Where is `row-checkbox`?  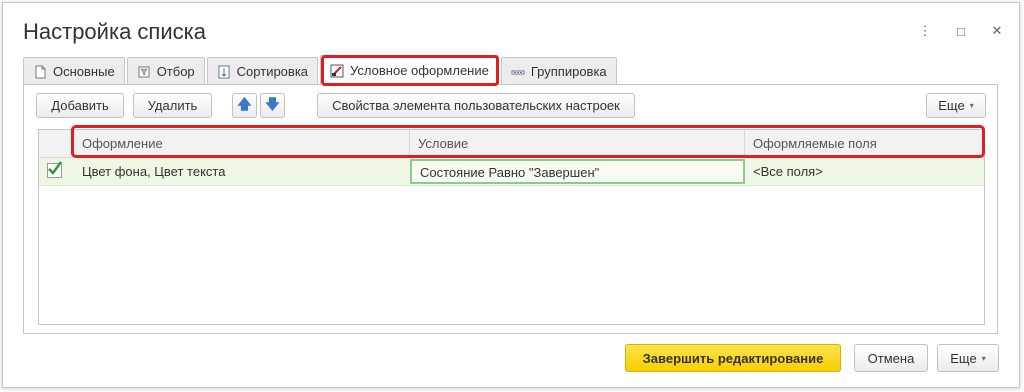
row-checkbox is located at coordinates (54, 169).